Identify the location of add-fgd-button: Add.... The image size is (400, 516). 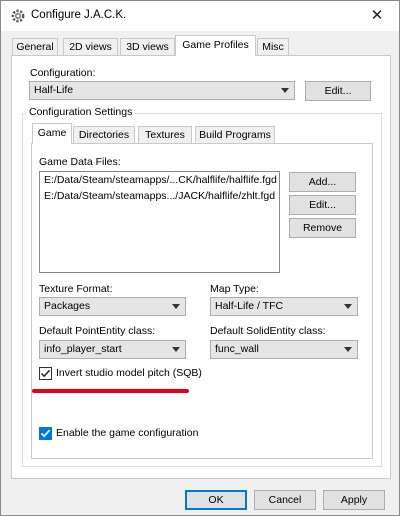
(322, 182).